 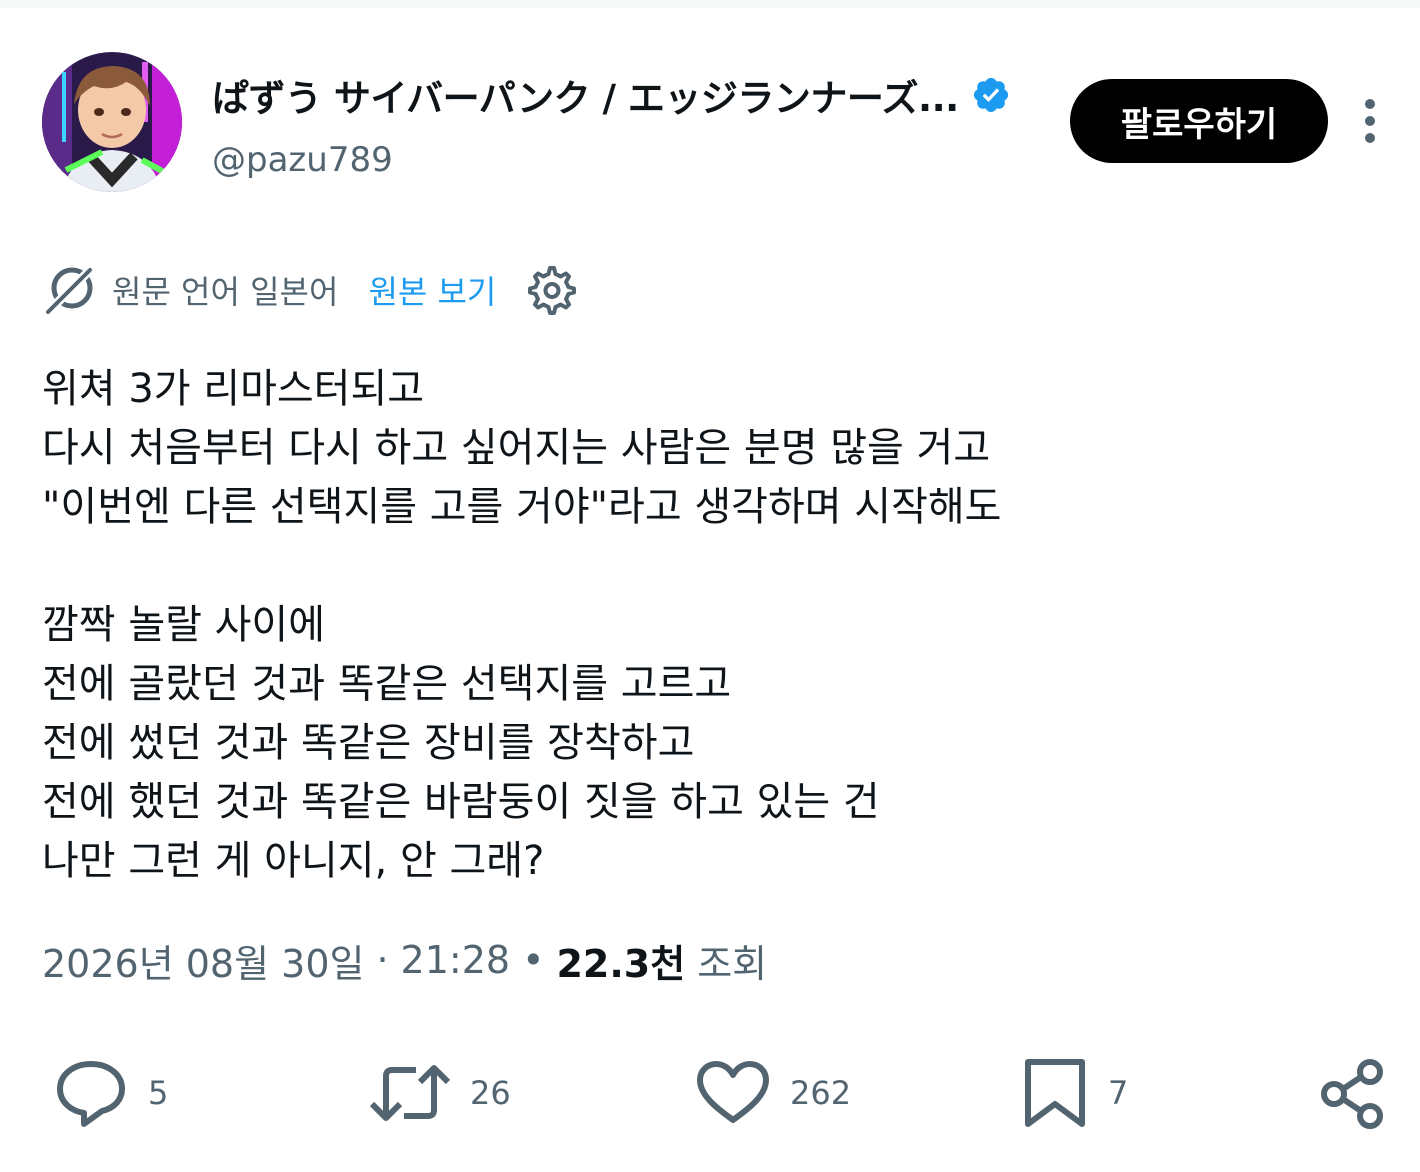 I want to click on translation-label: 원문 언어 일본어, so click(x=225, y=292).